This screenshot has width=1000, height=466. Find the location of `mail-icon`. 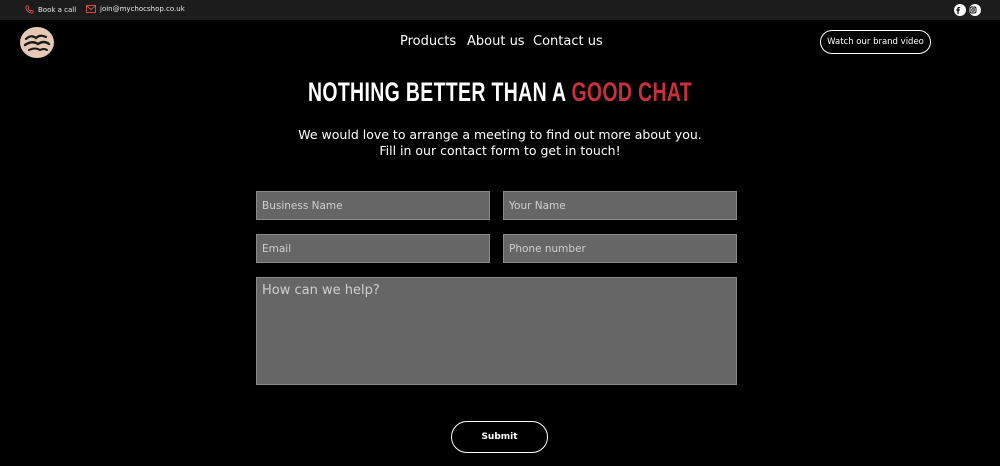

mail-icon is located at coordinates (91, 9).